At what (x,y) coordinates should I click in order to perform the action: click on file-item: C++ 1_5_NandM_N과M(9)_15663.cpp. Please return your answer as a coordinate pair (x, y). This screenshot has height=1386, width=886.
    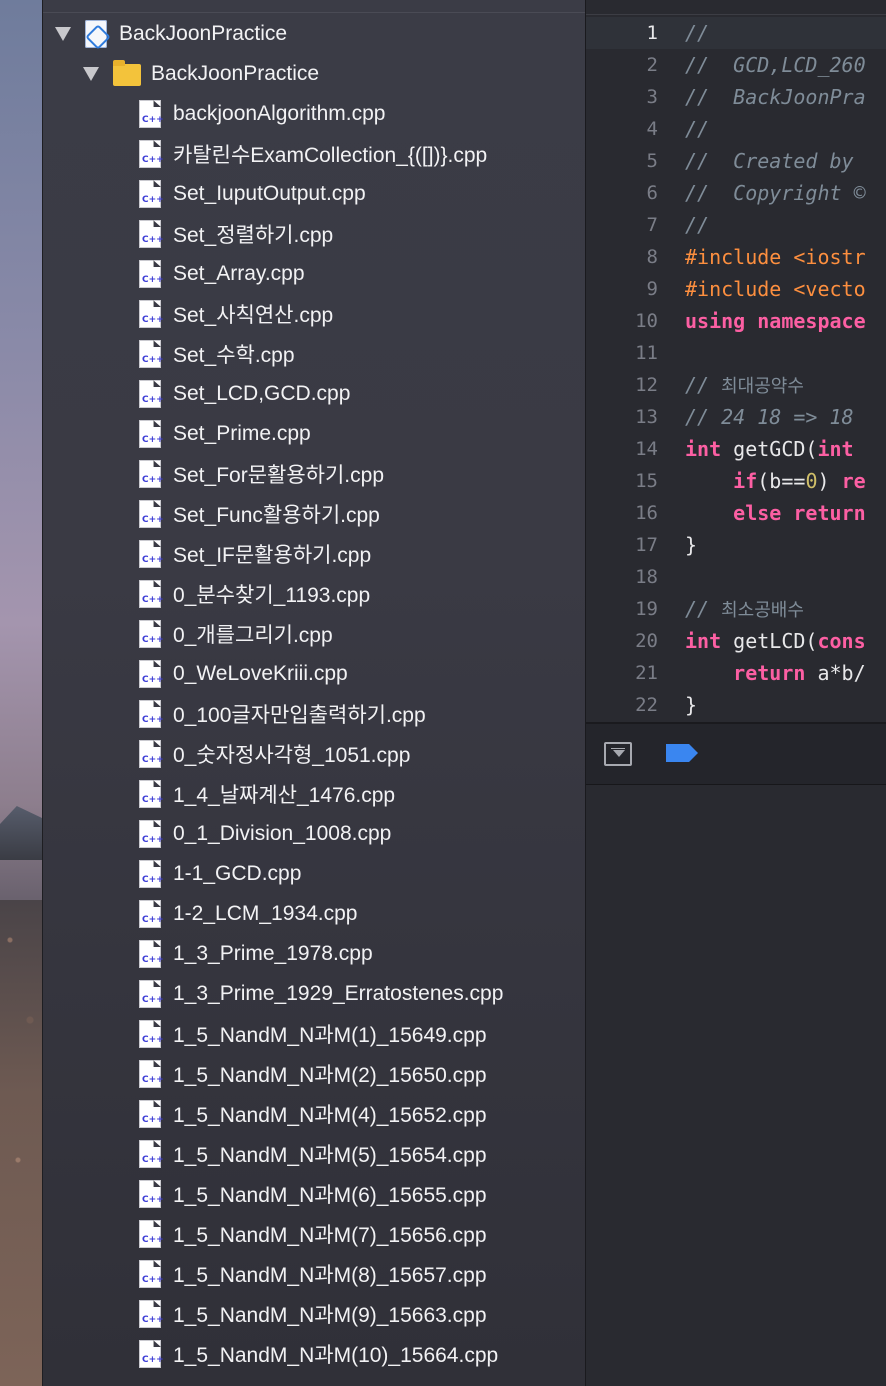
    Looking at the image, I should click on (314, 1314).